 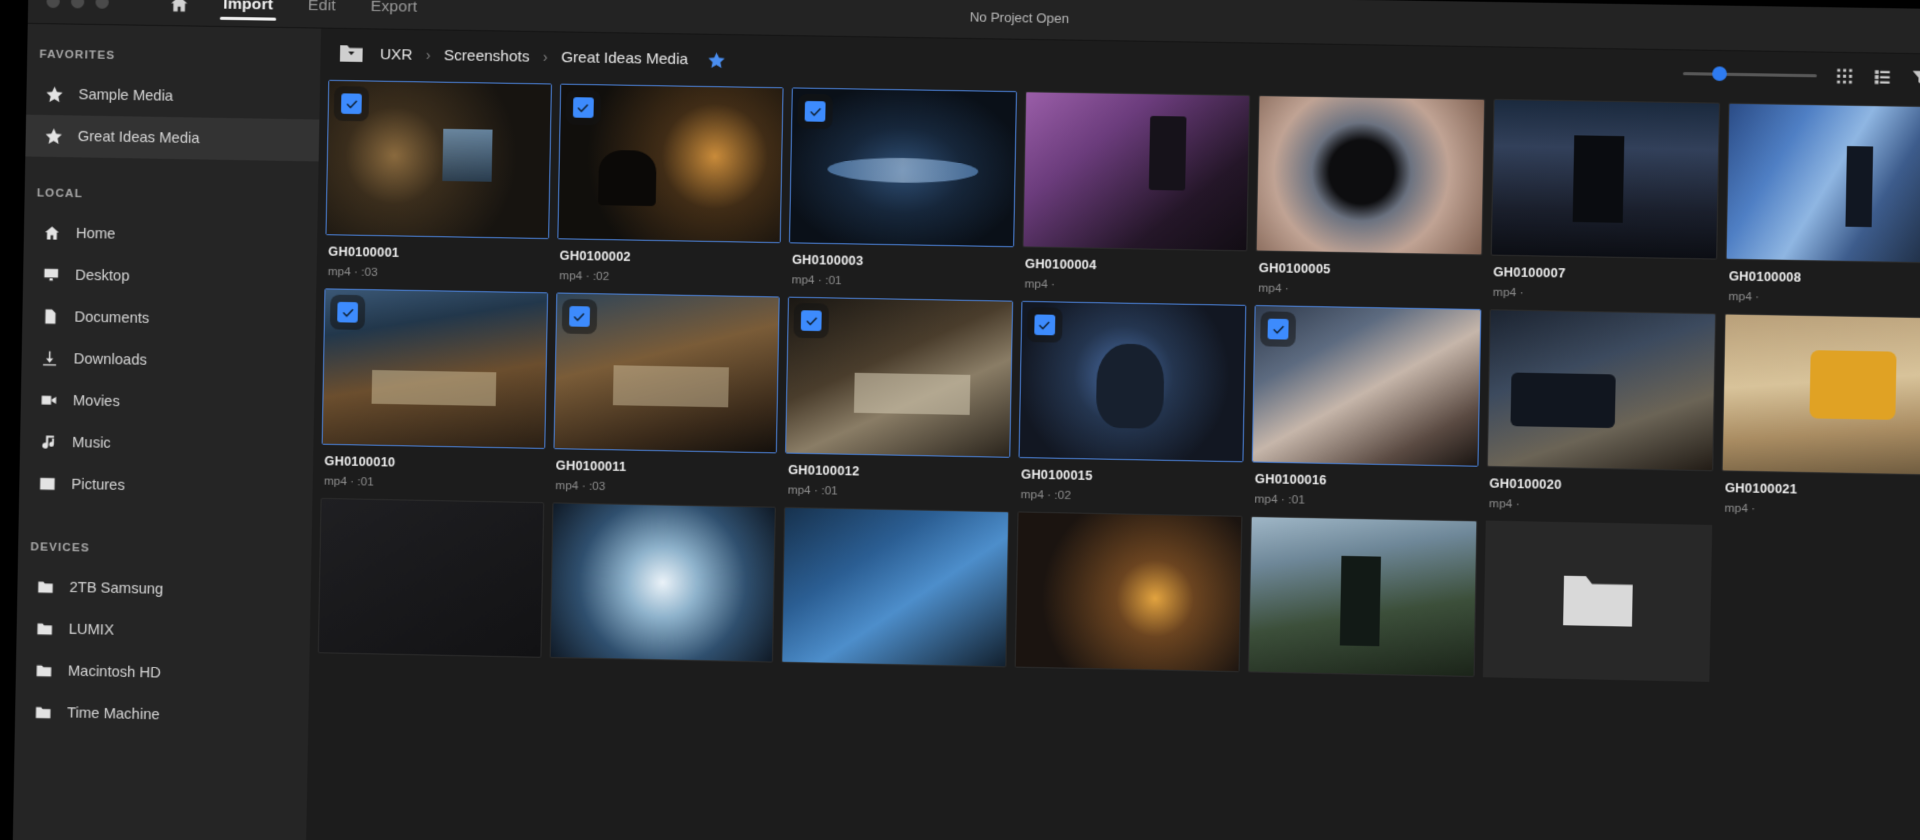 I want to click on media-meta: GH0100016 mp4 · :01, so click(x=1364, y=486).